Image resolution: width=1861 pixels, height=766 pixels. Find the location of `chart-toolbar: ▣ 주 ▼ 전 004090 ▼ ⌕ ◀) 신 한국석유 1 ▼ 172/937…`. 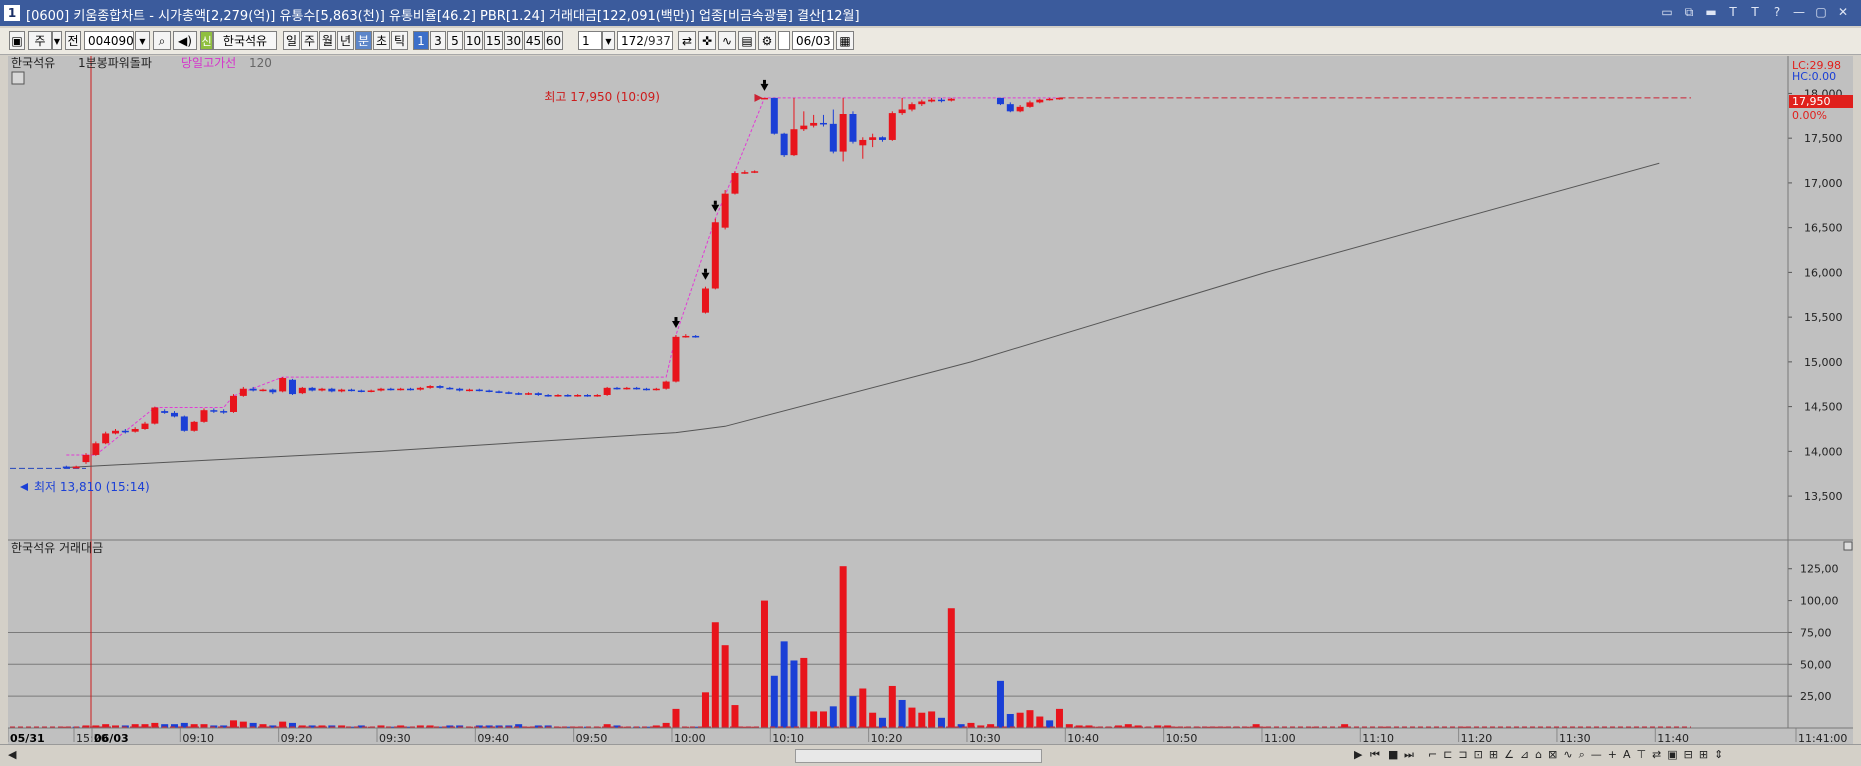

chart-toolbar: ▣ 주 ▼ 전 004090 ▼ ⌕ ◀) 신 한국석유 1 ▼ 172/937… is located at coordinates (930, 41).